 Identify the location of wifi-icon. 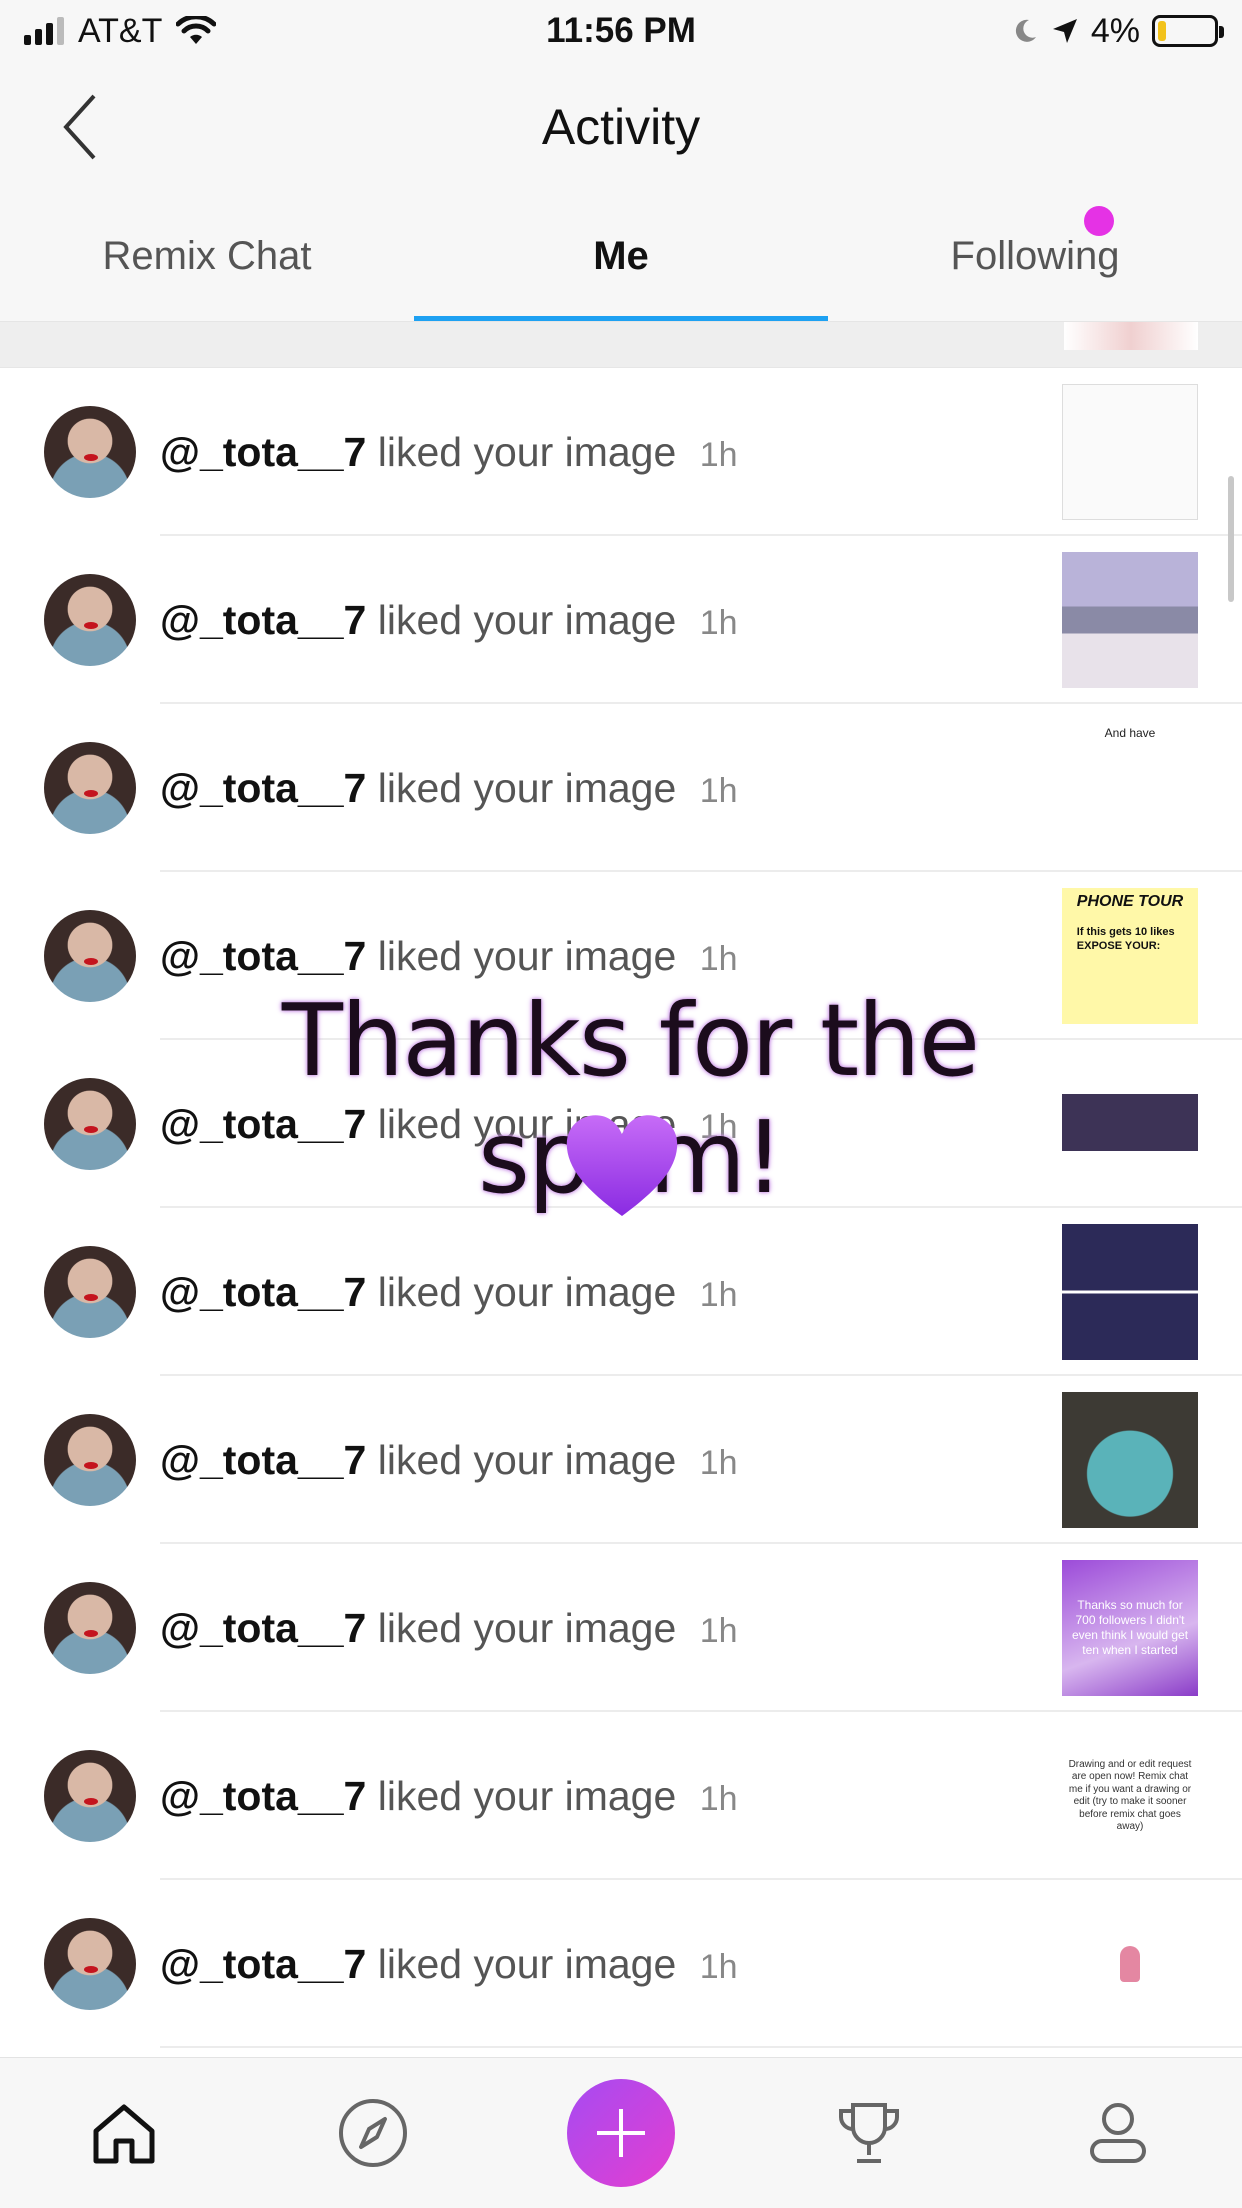
(196, 30).